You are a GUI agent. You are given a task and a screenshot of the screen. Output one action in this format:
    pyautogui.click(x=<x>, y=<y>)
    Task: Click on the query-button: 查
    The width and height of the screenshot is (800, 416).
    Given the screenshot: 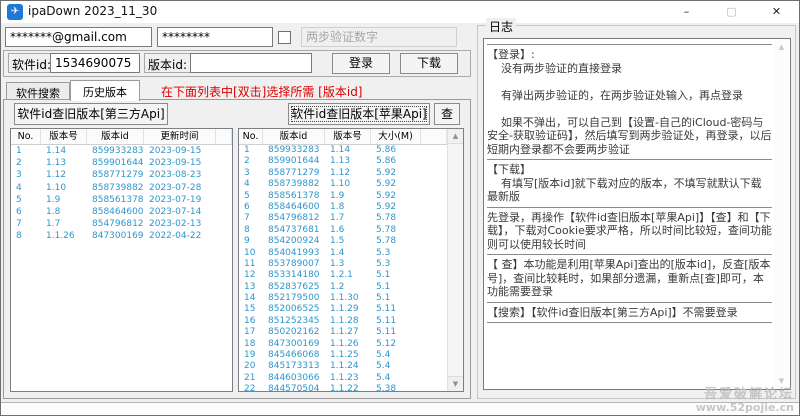 What is the action you would take?
    pyautogui.click(x=447, y=114)
    